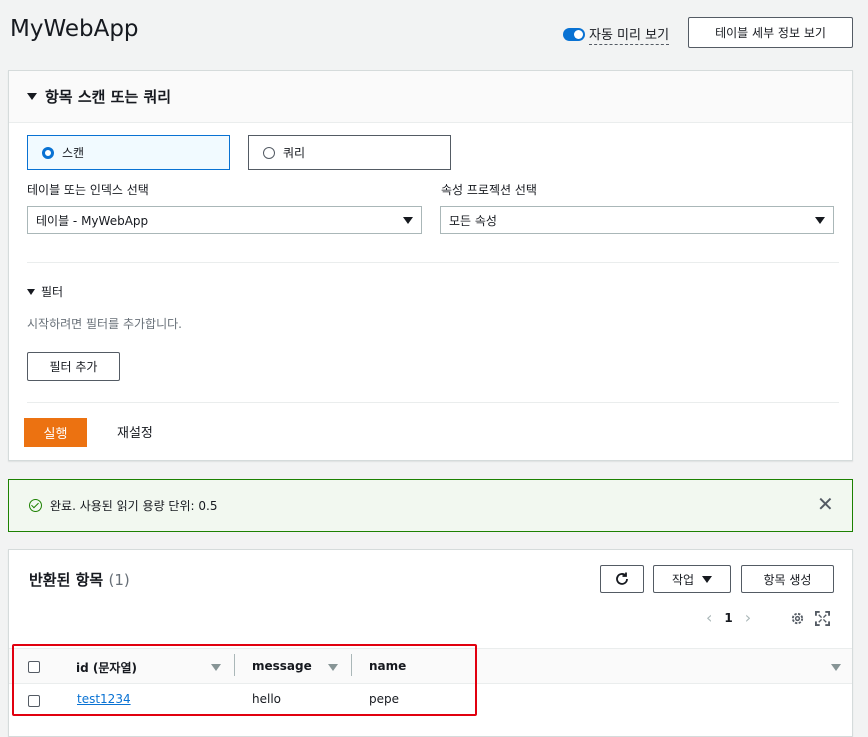 The height and width of the screenshot is (737, 868). Describe the element at coordinates (134, 506) in the screenshot. I see `flash-message: 완료. 사용된 읽기 용량 단위: 0.5` at that location.